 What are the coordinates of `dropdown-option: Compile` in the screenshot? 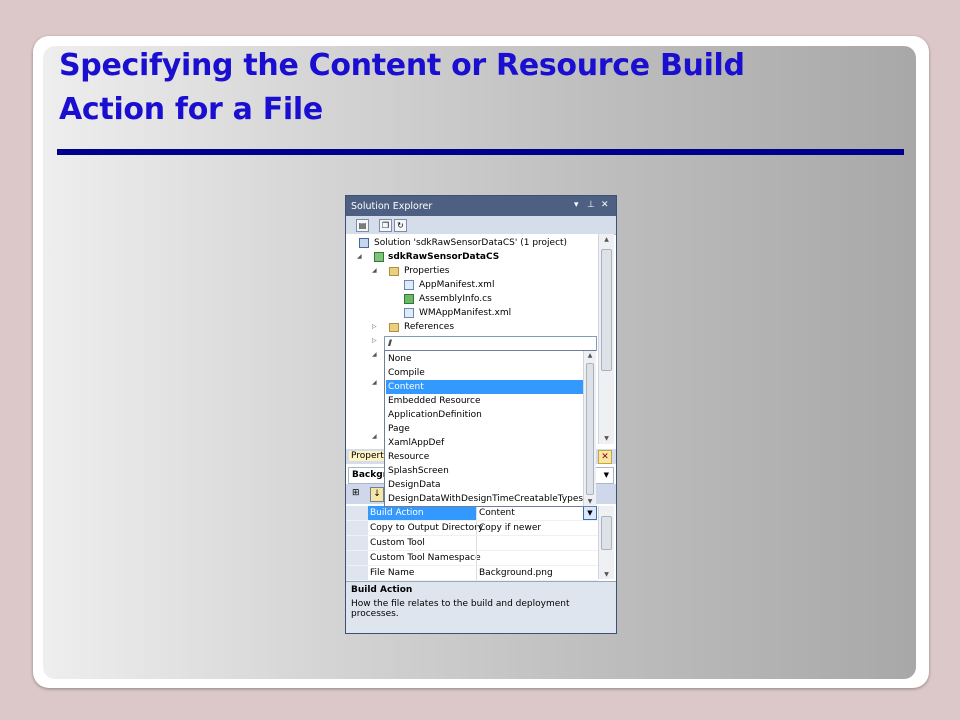 It's located at (484, 373).